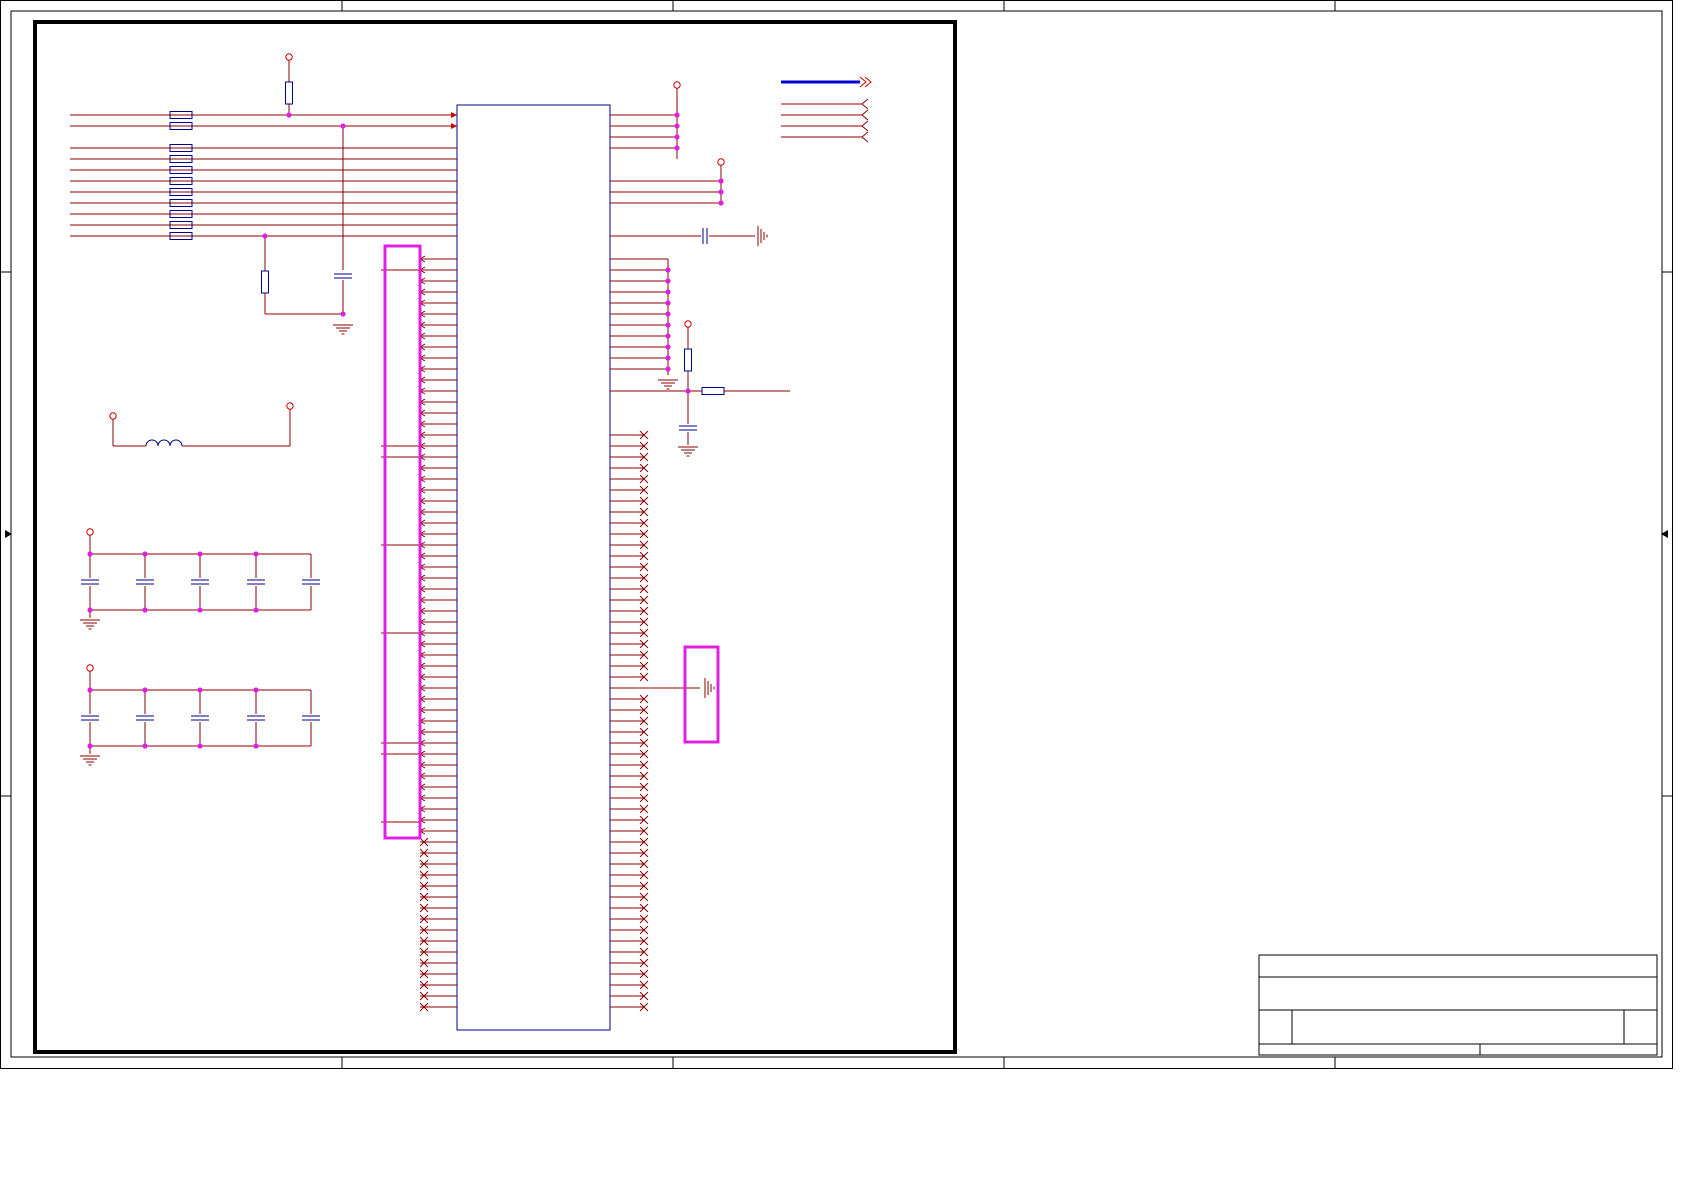  Describe the element at coordinates (863, 82) in the screenshot. I see `chevron-right-icon` at that location.